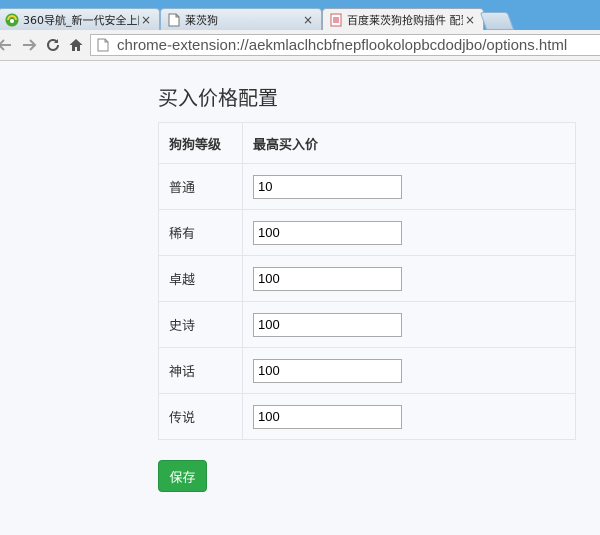 This screenshot has height=535, width=600. What do you see at coordinates (12, 20) in the screenshot?
I see `360-browser-icon` at bounding box center [12, 20].